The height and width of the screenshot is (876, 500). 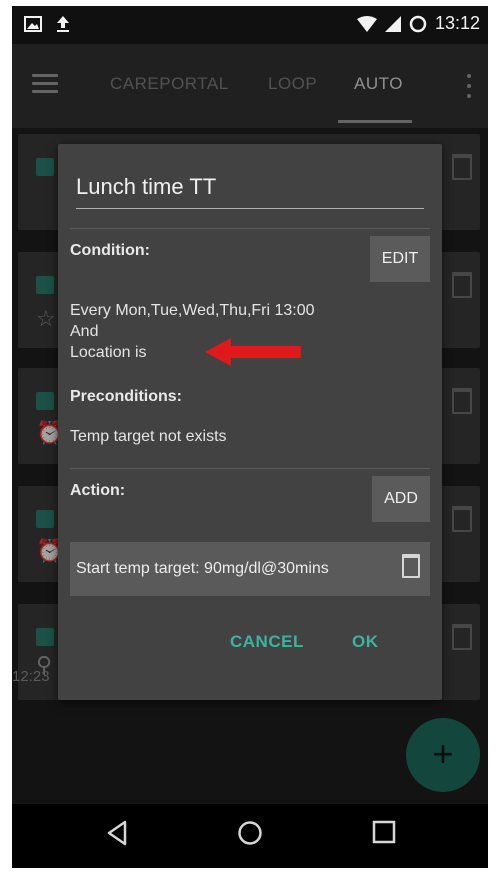 I want to click on image-notification-icon, so click(x=33, y=24).